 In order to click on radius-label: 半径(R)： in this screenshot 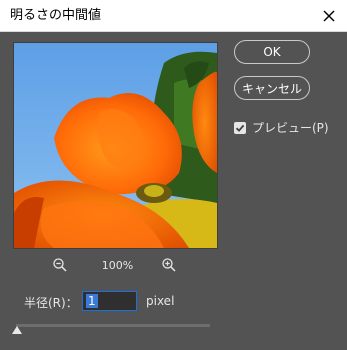, I will do `click(51, 303)`.